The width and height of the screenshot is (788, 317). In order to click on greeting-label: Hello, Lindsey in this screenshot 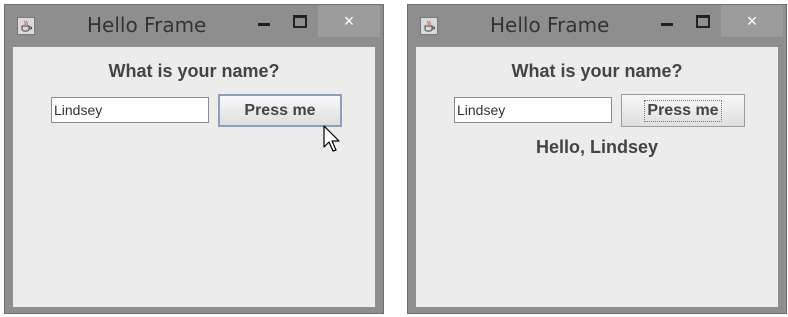, I will do `click(597, 147)`.